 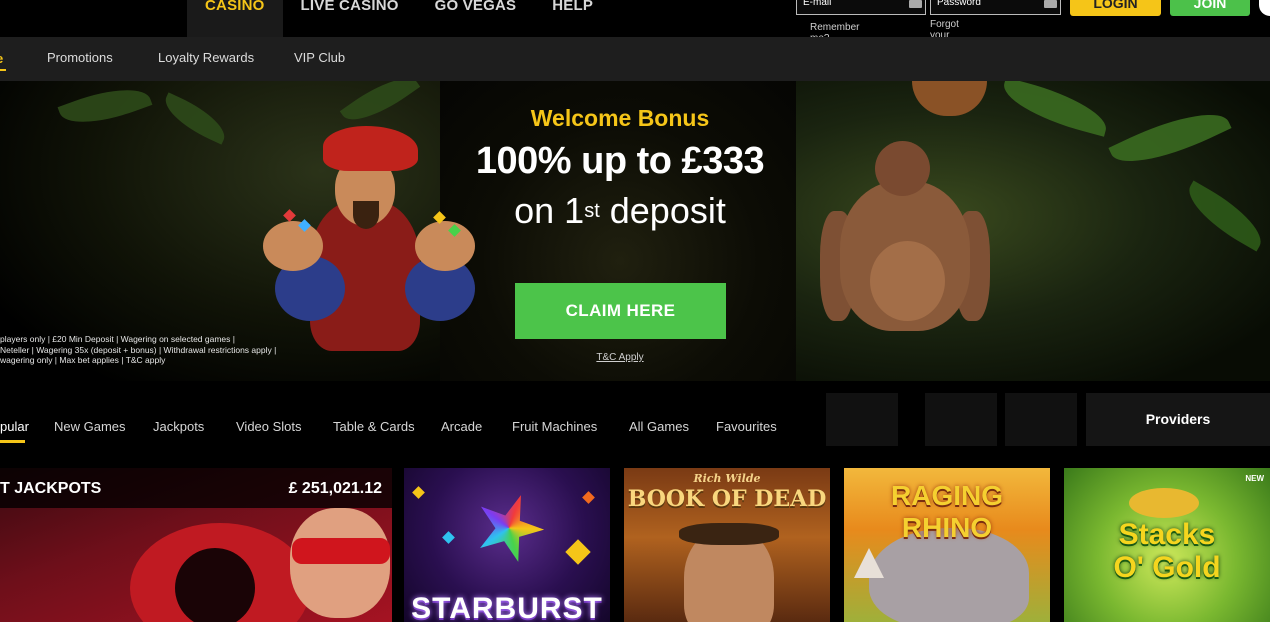 I want to click on bonus-deposit: on 1st deposit, so click(x=620, y=211).